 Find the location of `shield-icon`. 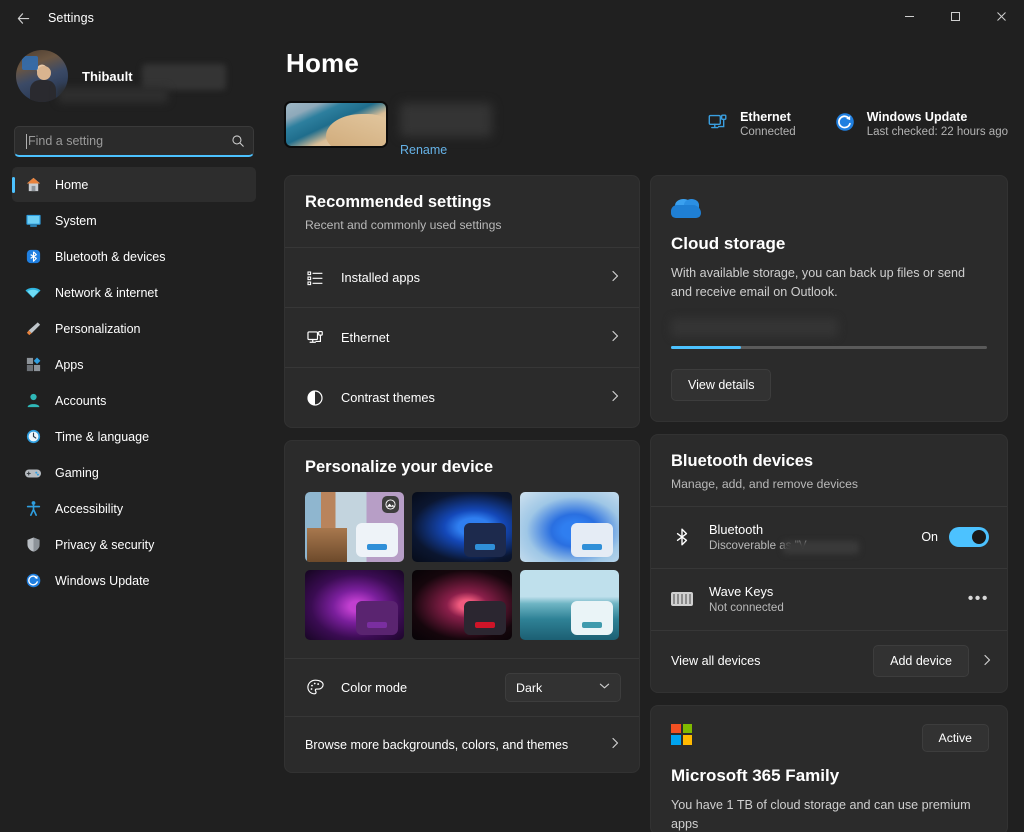

shield-icon is located at coordinates (33, 545).